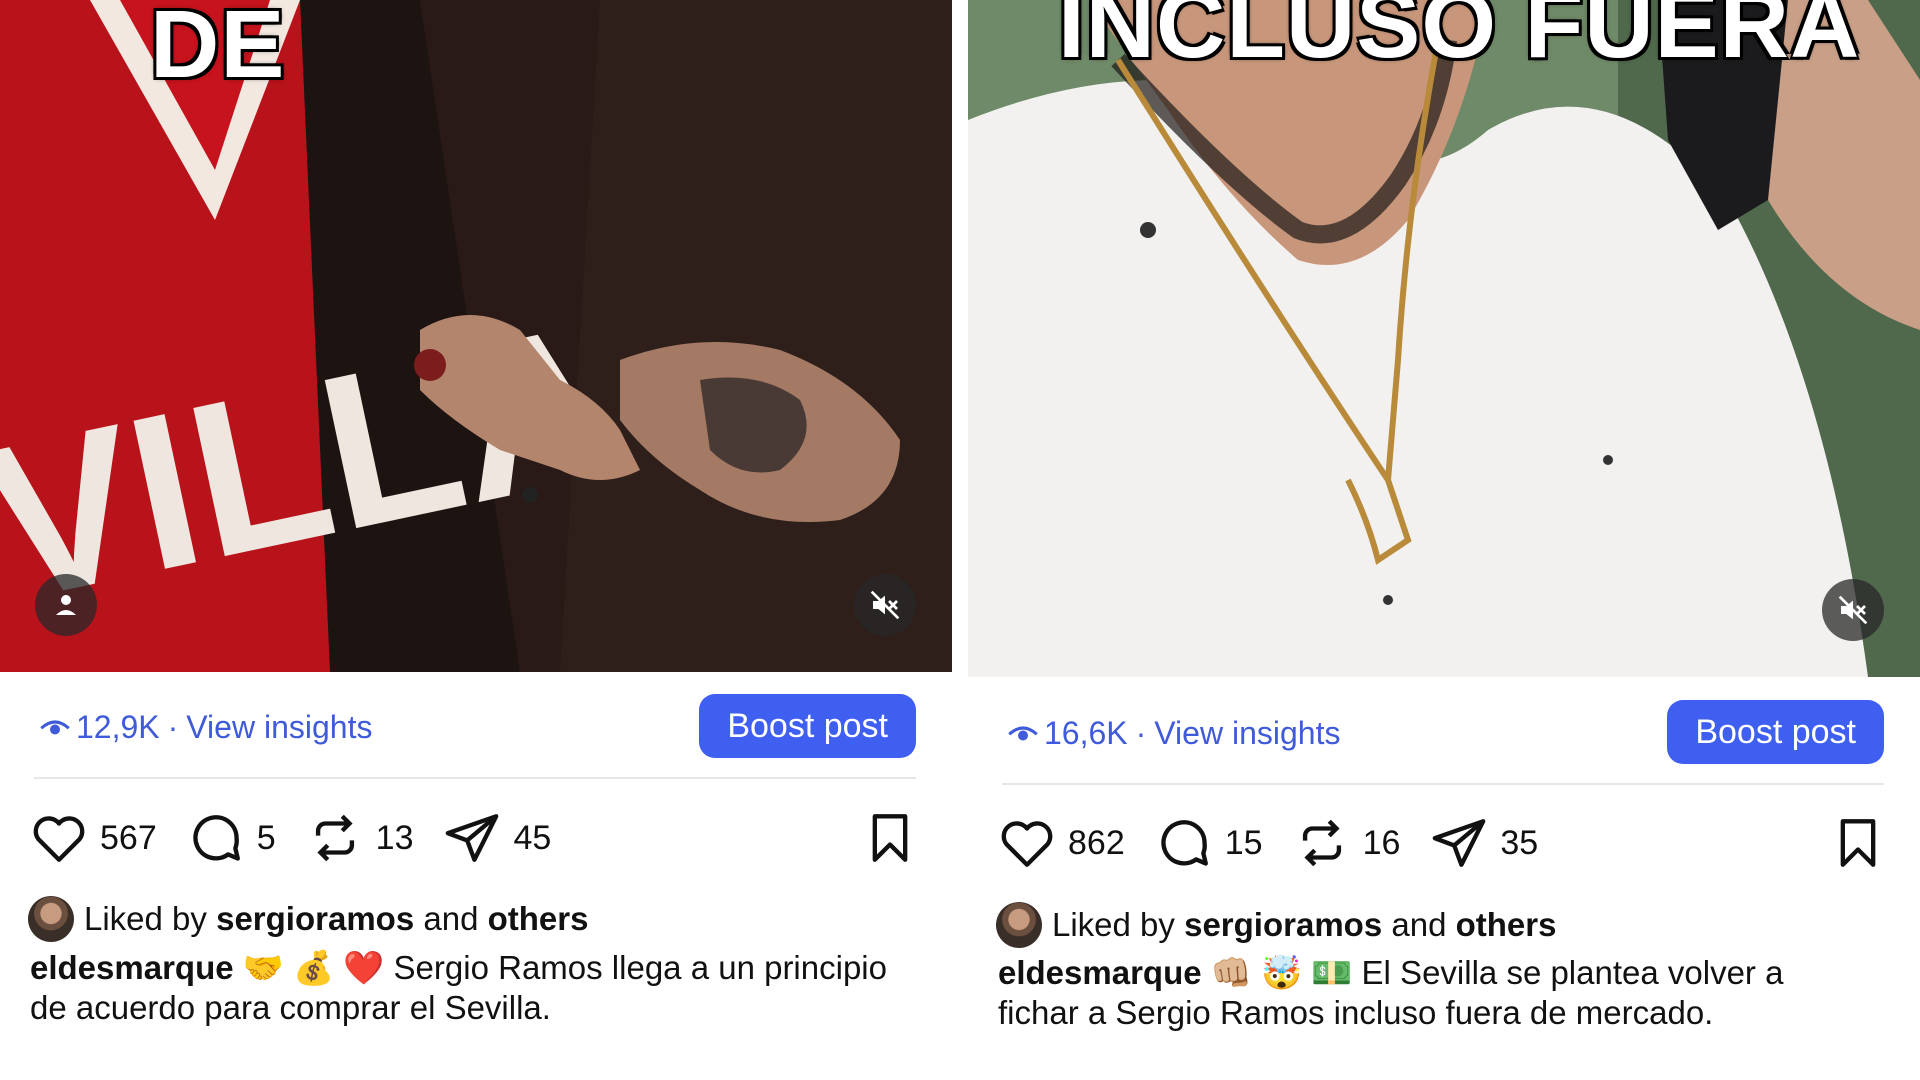 Image resolution: width=1920 pixels, height=1080 pixels. Describe the element at coordinates (1096, 842) in the screenshot. I see `like-count: 862` at that location.